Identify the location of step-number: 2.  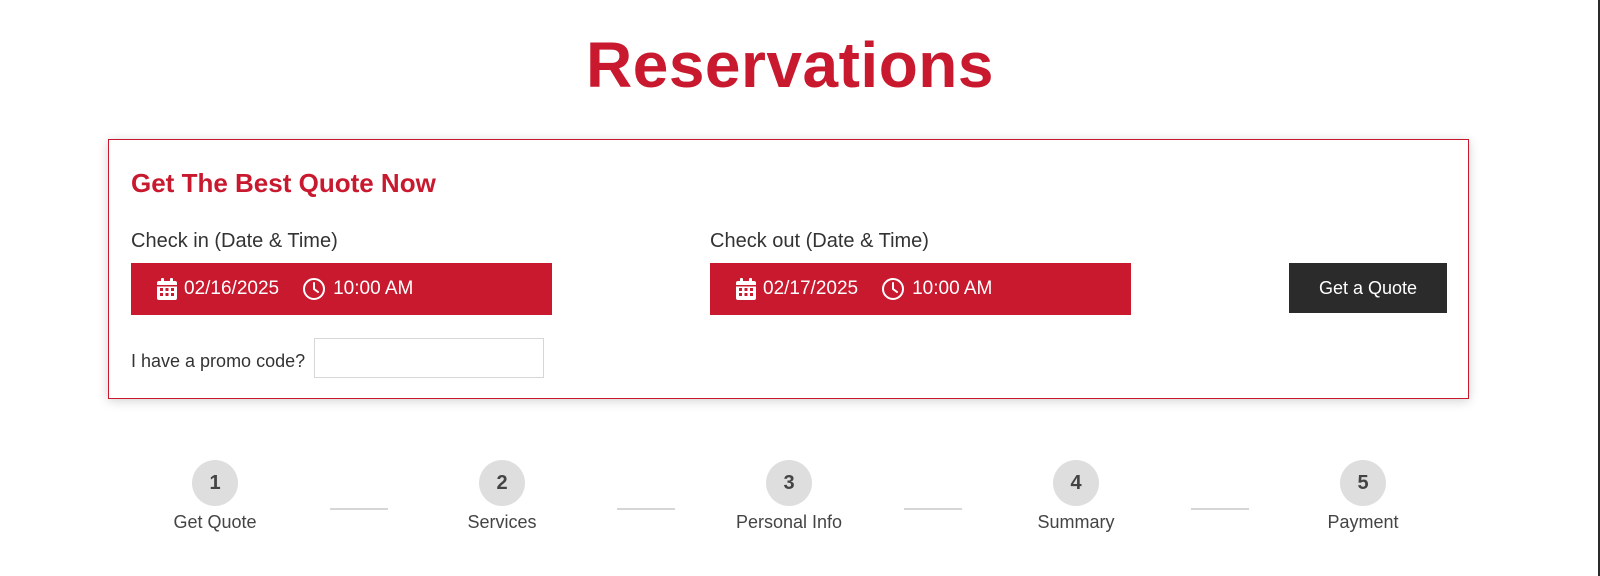
(502, 483).